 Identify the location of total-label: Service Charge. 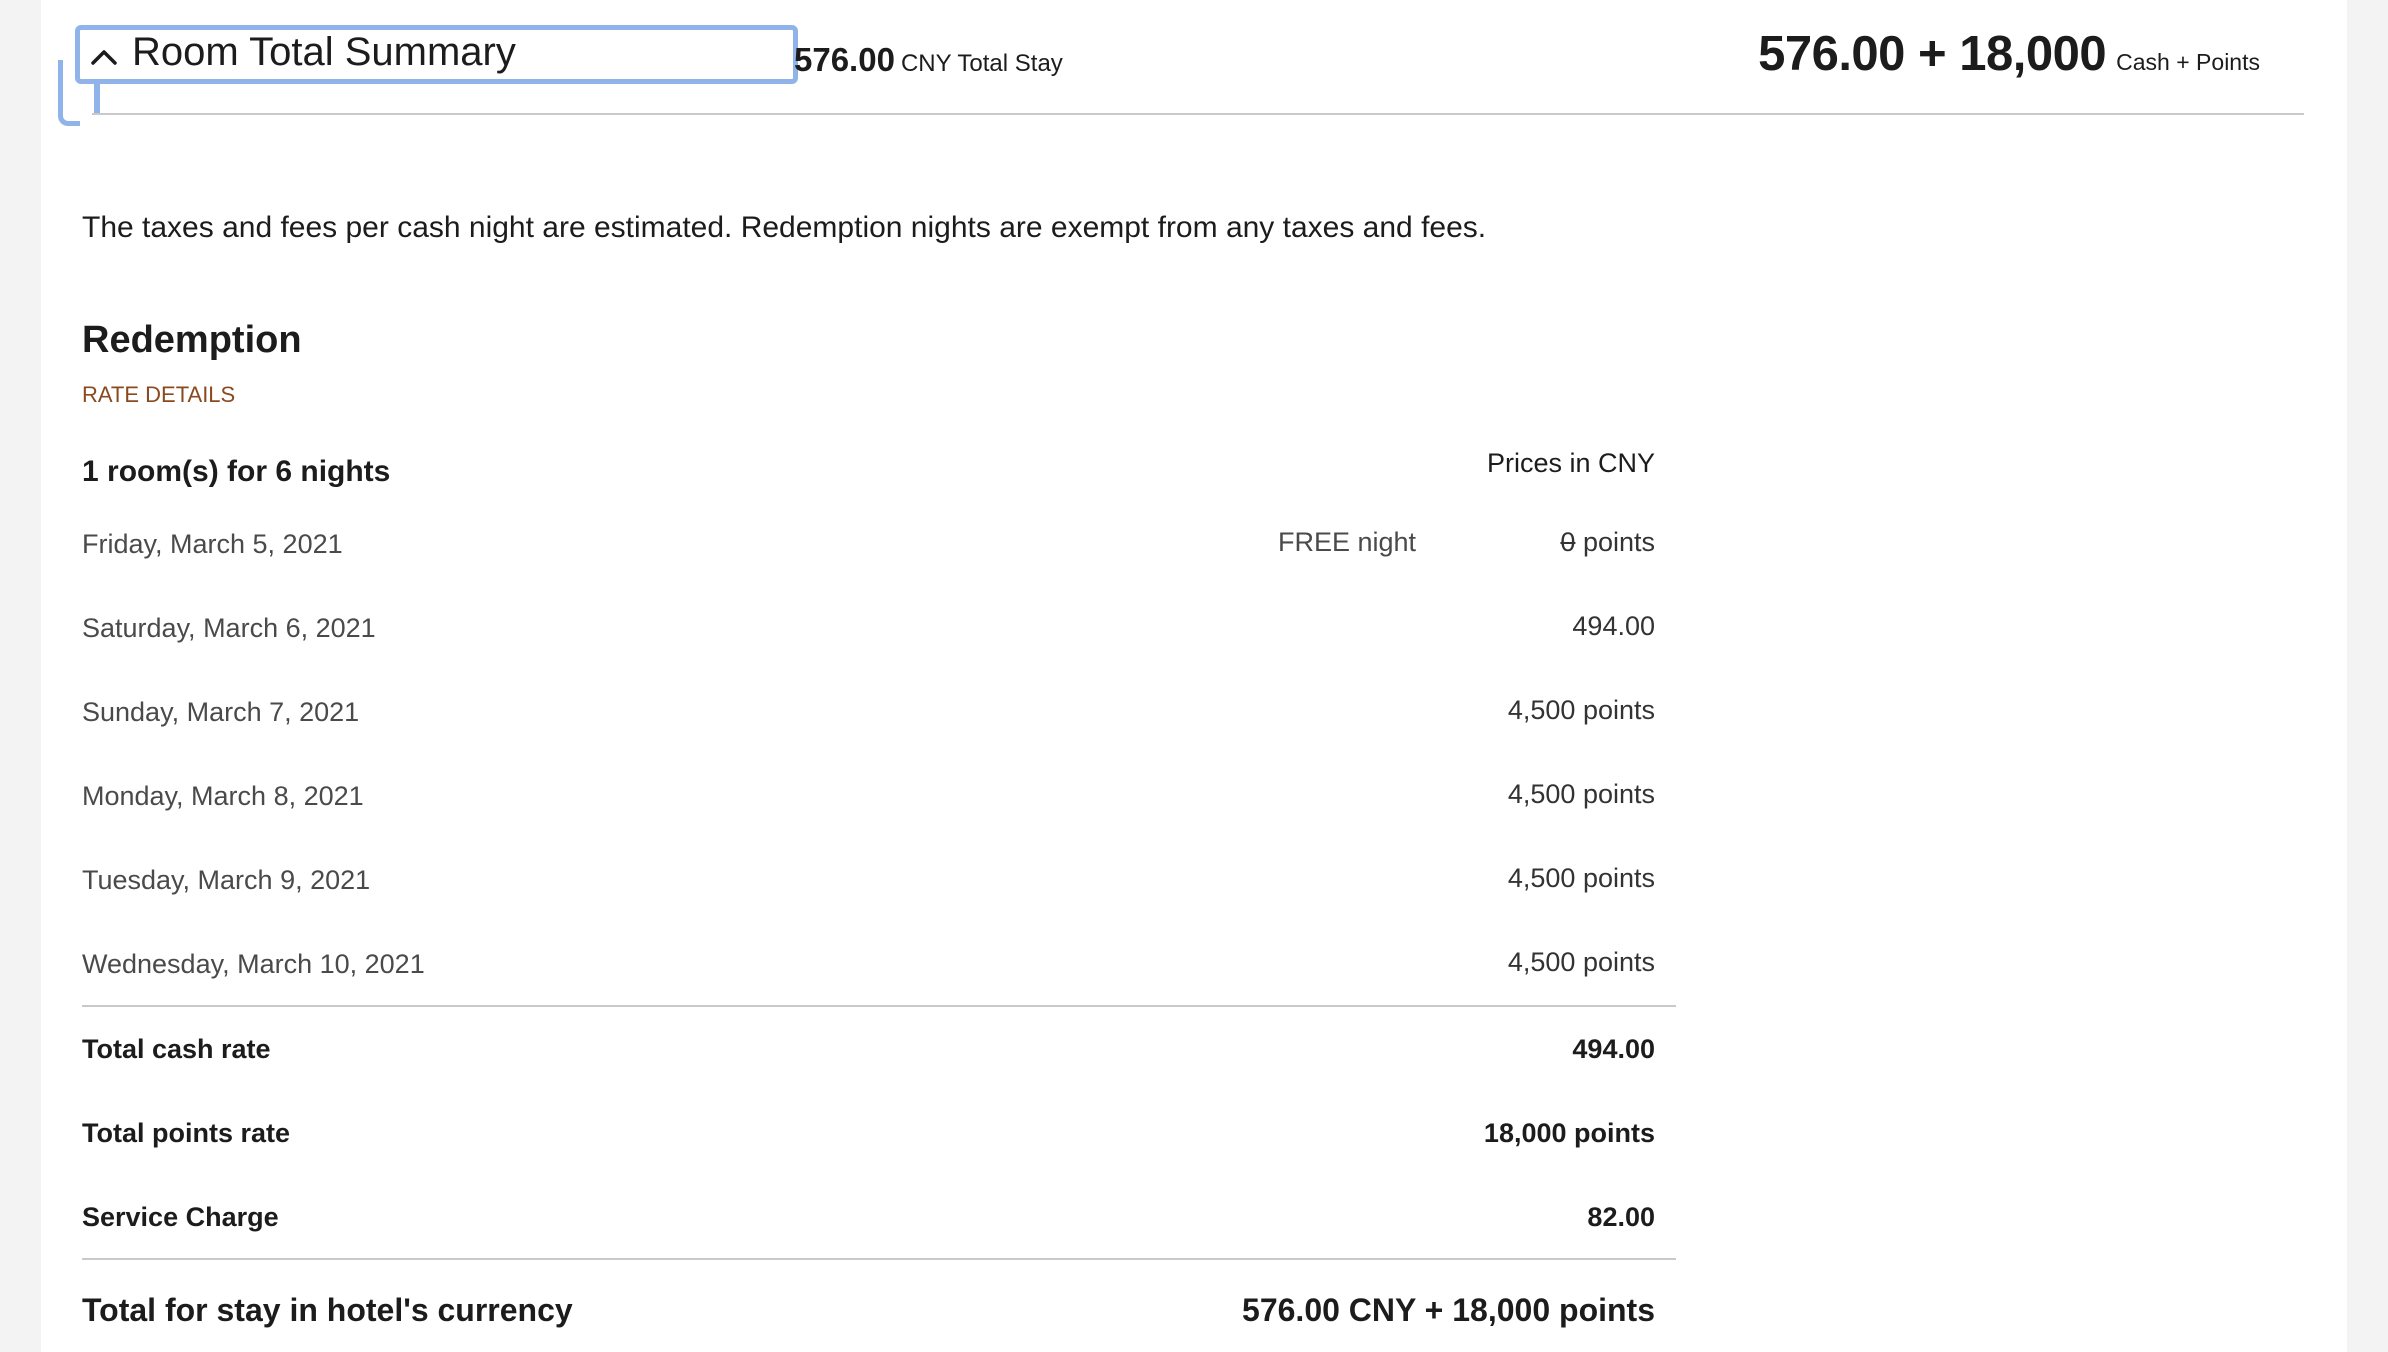
(180, 1217).